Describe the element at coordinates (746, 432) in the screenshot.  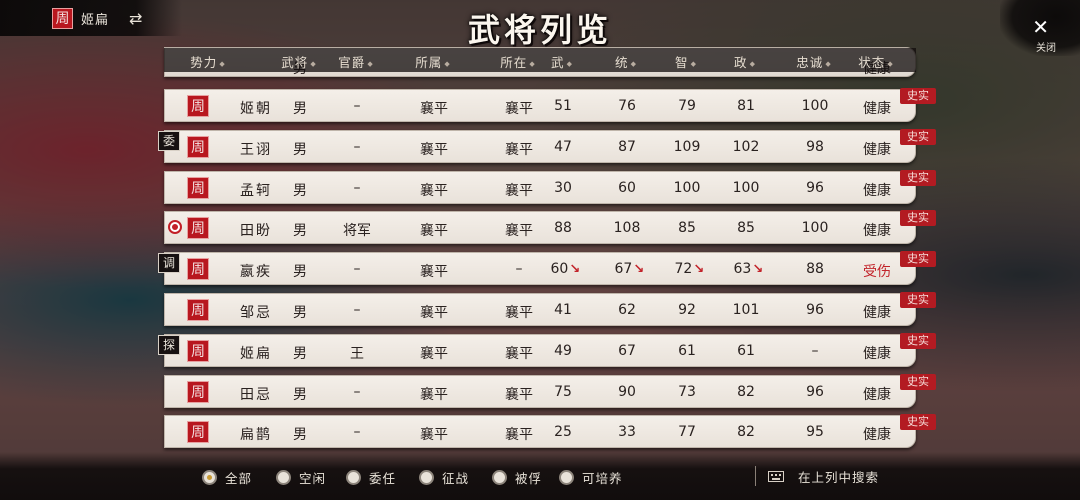
I see `cell-zheng: 82` at that location.